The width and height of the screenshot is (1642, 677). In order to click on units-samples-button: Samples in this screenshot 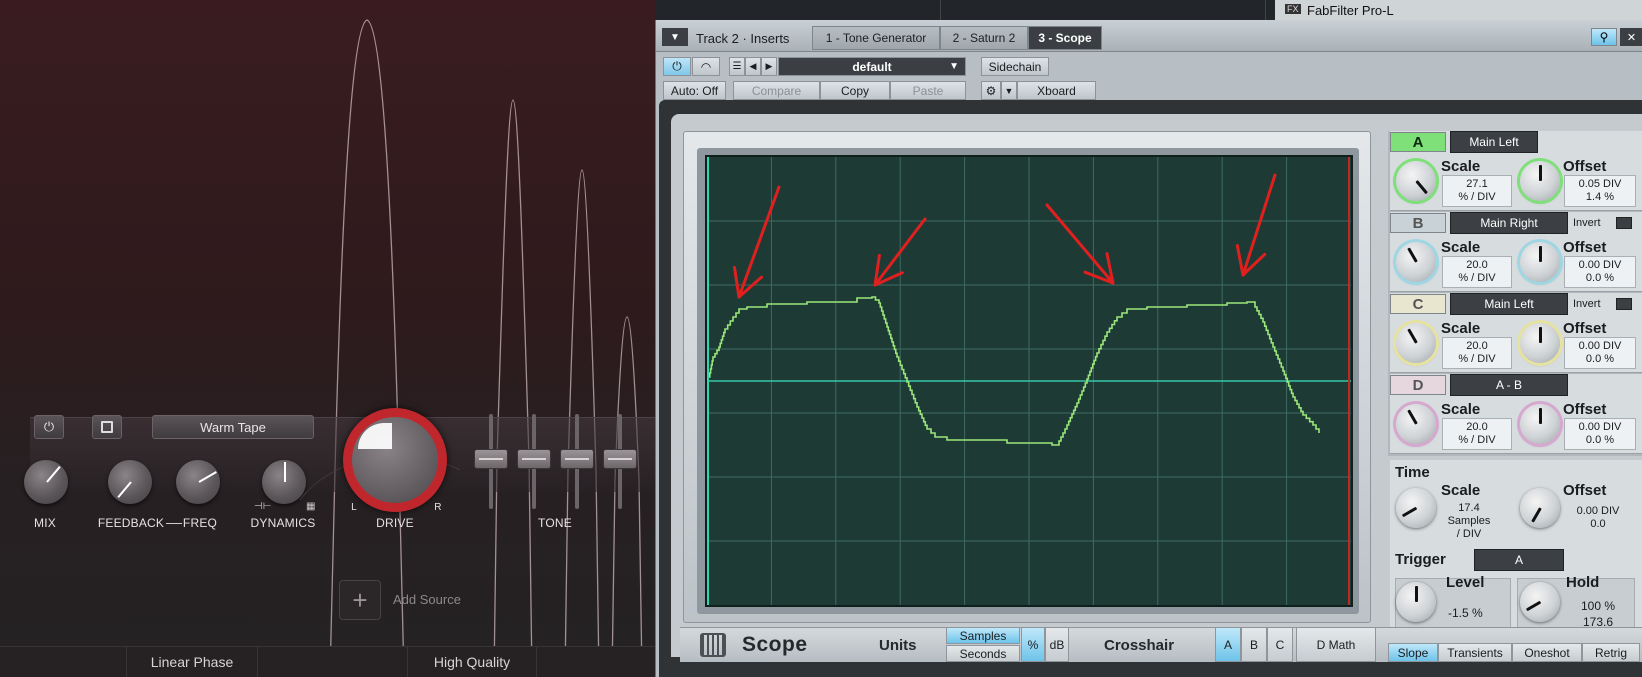, I will do `click(983, 635)`.